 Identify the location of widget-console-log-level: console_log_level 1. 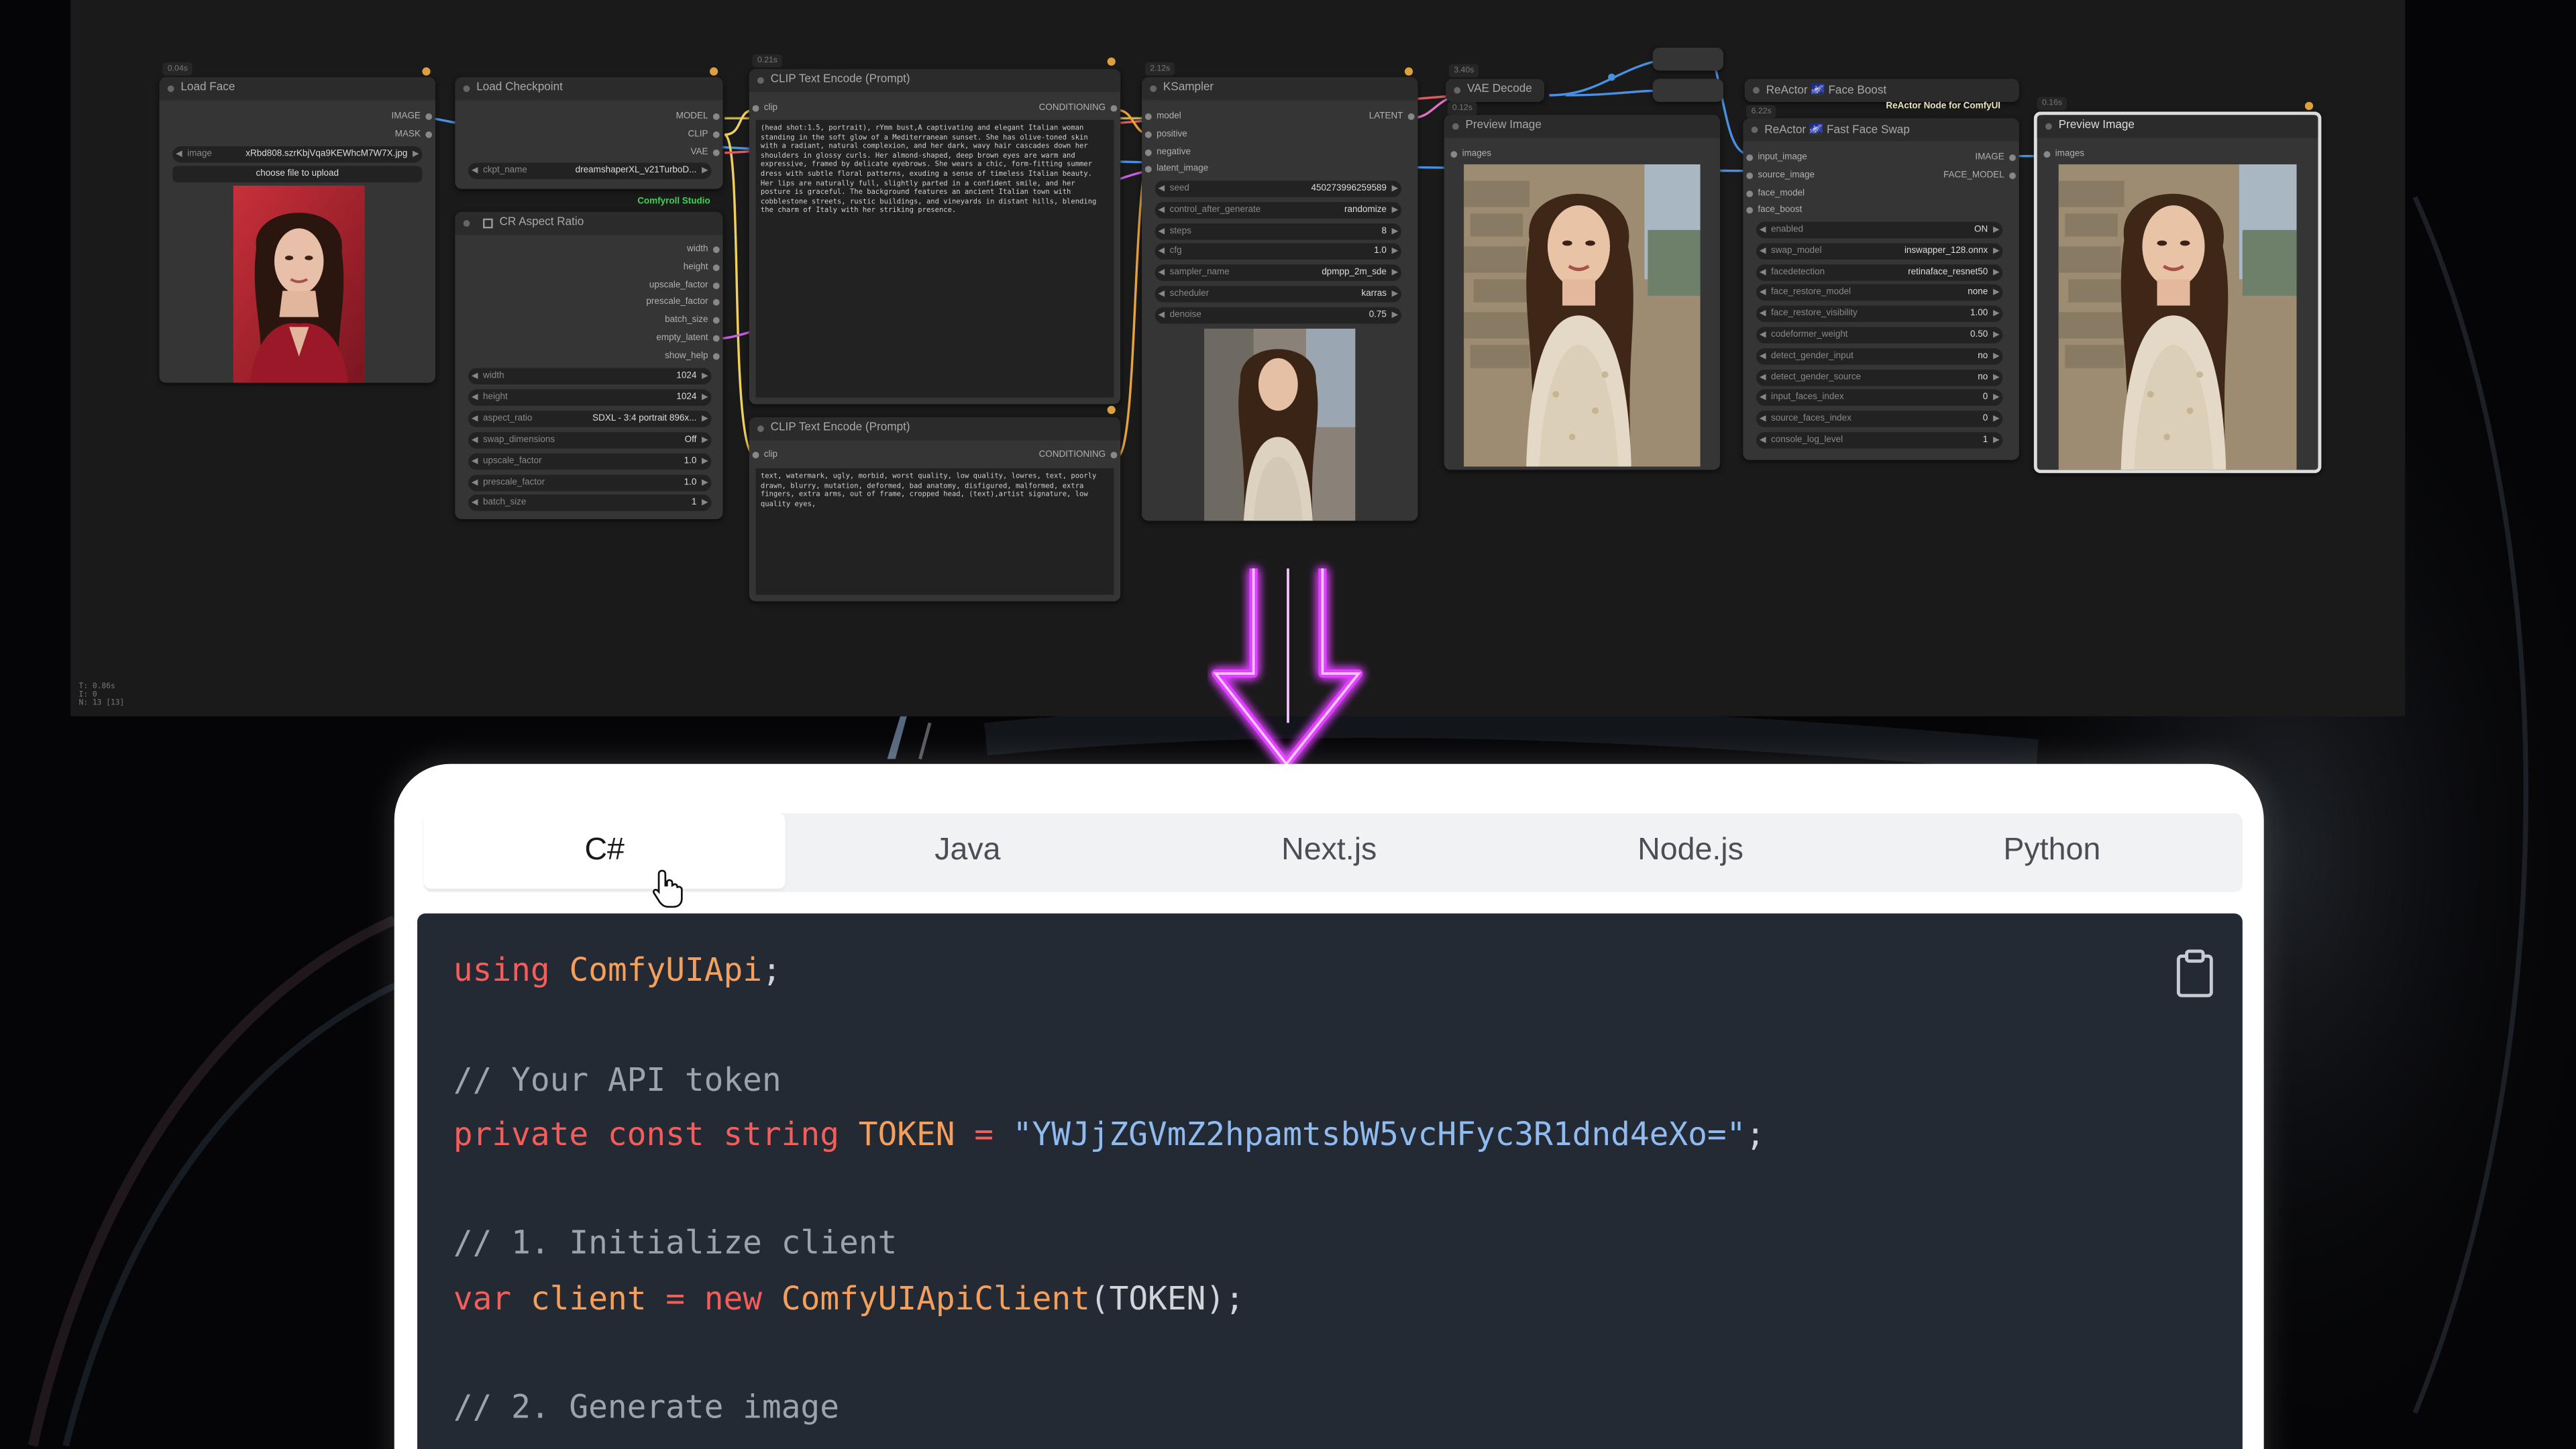
(1879, 440).